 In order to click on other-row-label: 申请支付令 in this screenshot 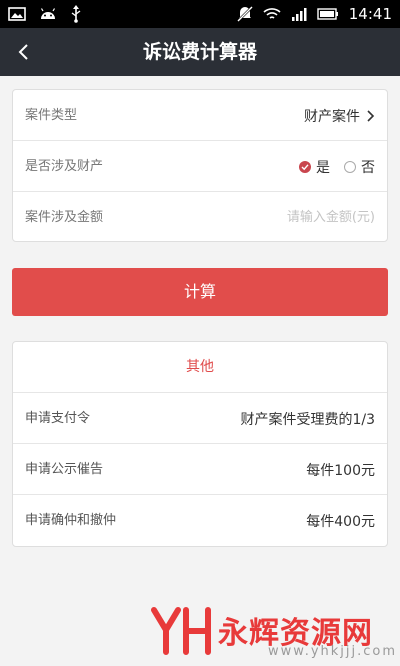, I will do `click(58, 418)`.